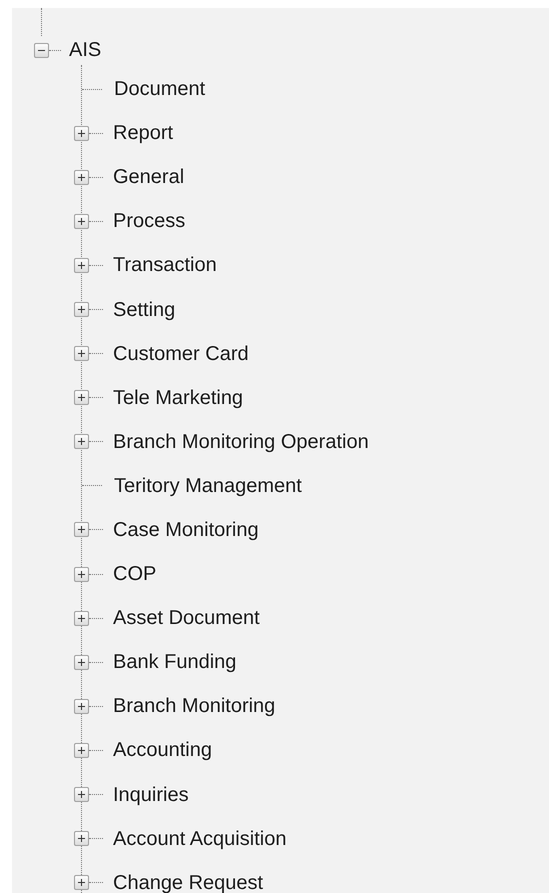 This screenshot has width=549, height=893. I want to click on tree-item: Inquiries, so click(151, 794).